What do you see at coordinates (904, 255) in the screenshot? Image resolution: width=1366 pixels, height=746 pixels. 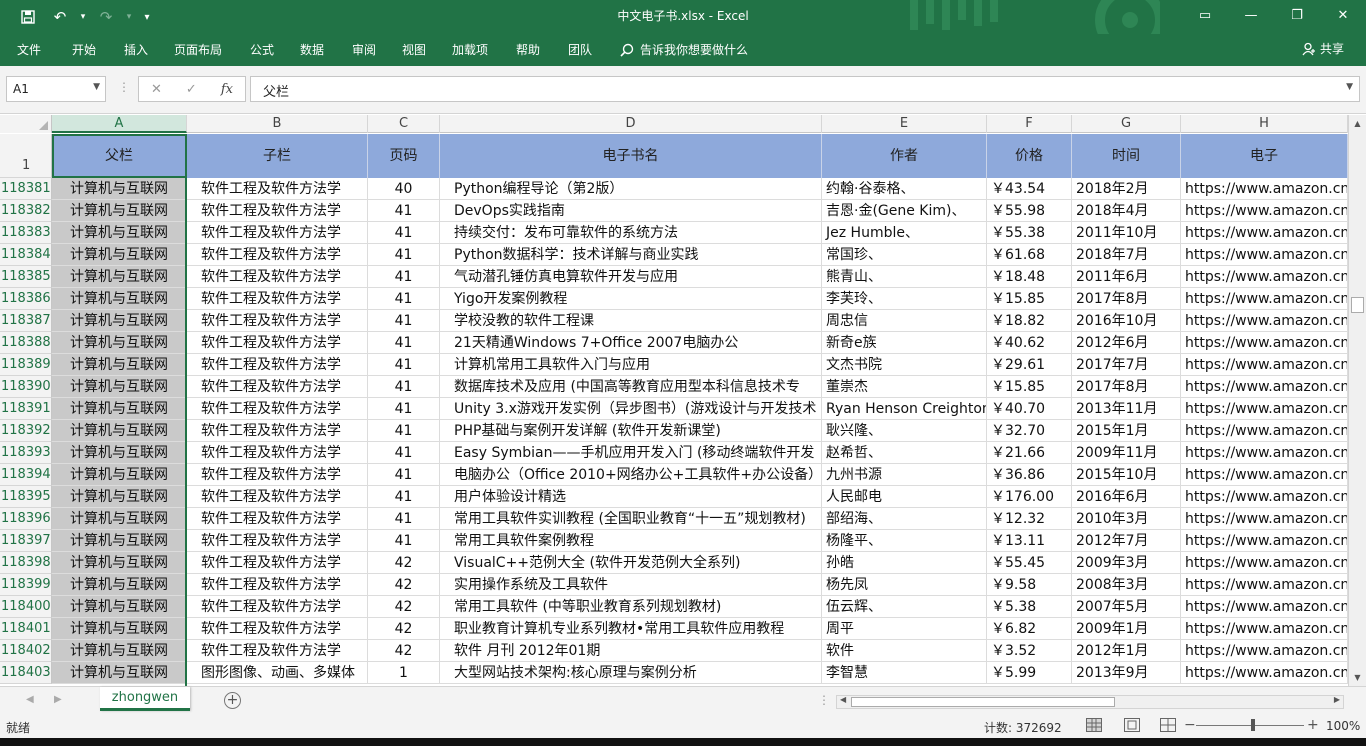 I see `cell: 常国珍、` at bounding box center [904, 255].